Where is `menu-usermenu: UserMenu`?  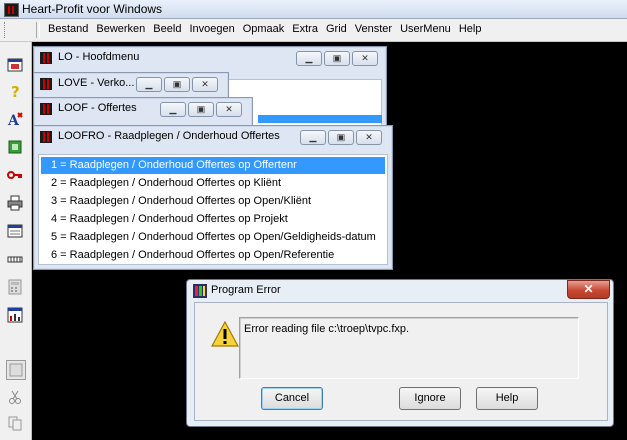
menu-usermenu: UserMenu is located at coordinates (425, 29).